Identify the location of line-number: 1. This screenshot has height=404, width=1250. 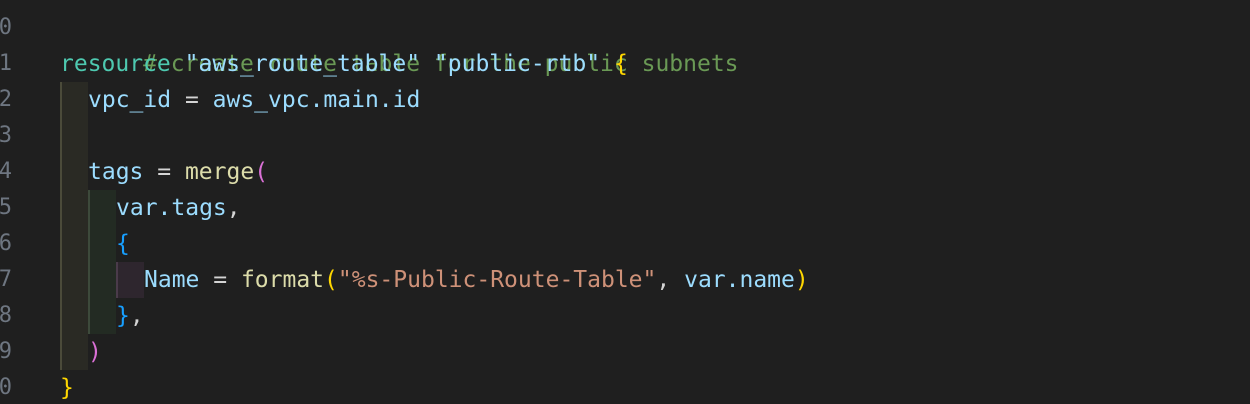
(6, 63).